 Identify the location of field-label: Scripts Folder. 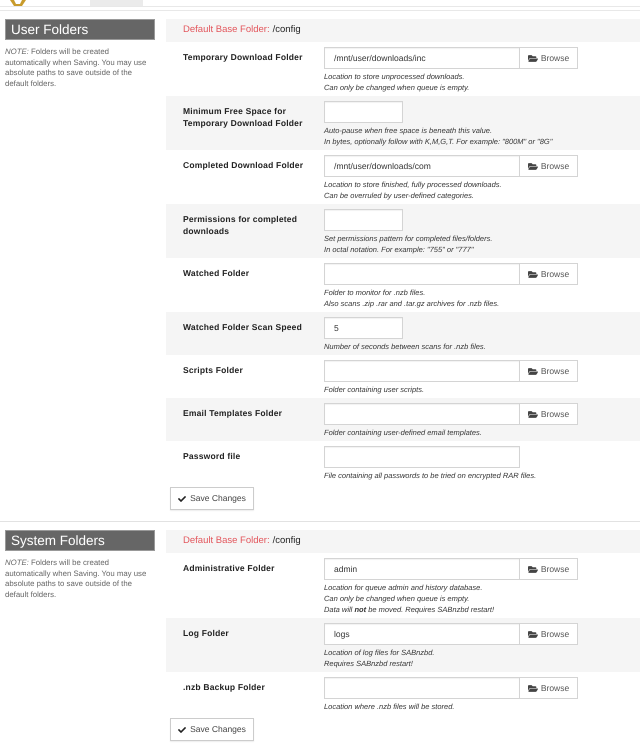
(213, 370).